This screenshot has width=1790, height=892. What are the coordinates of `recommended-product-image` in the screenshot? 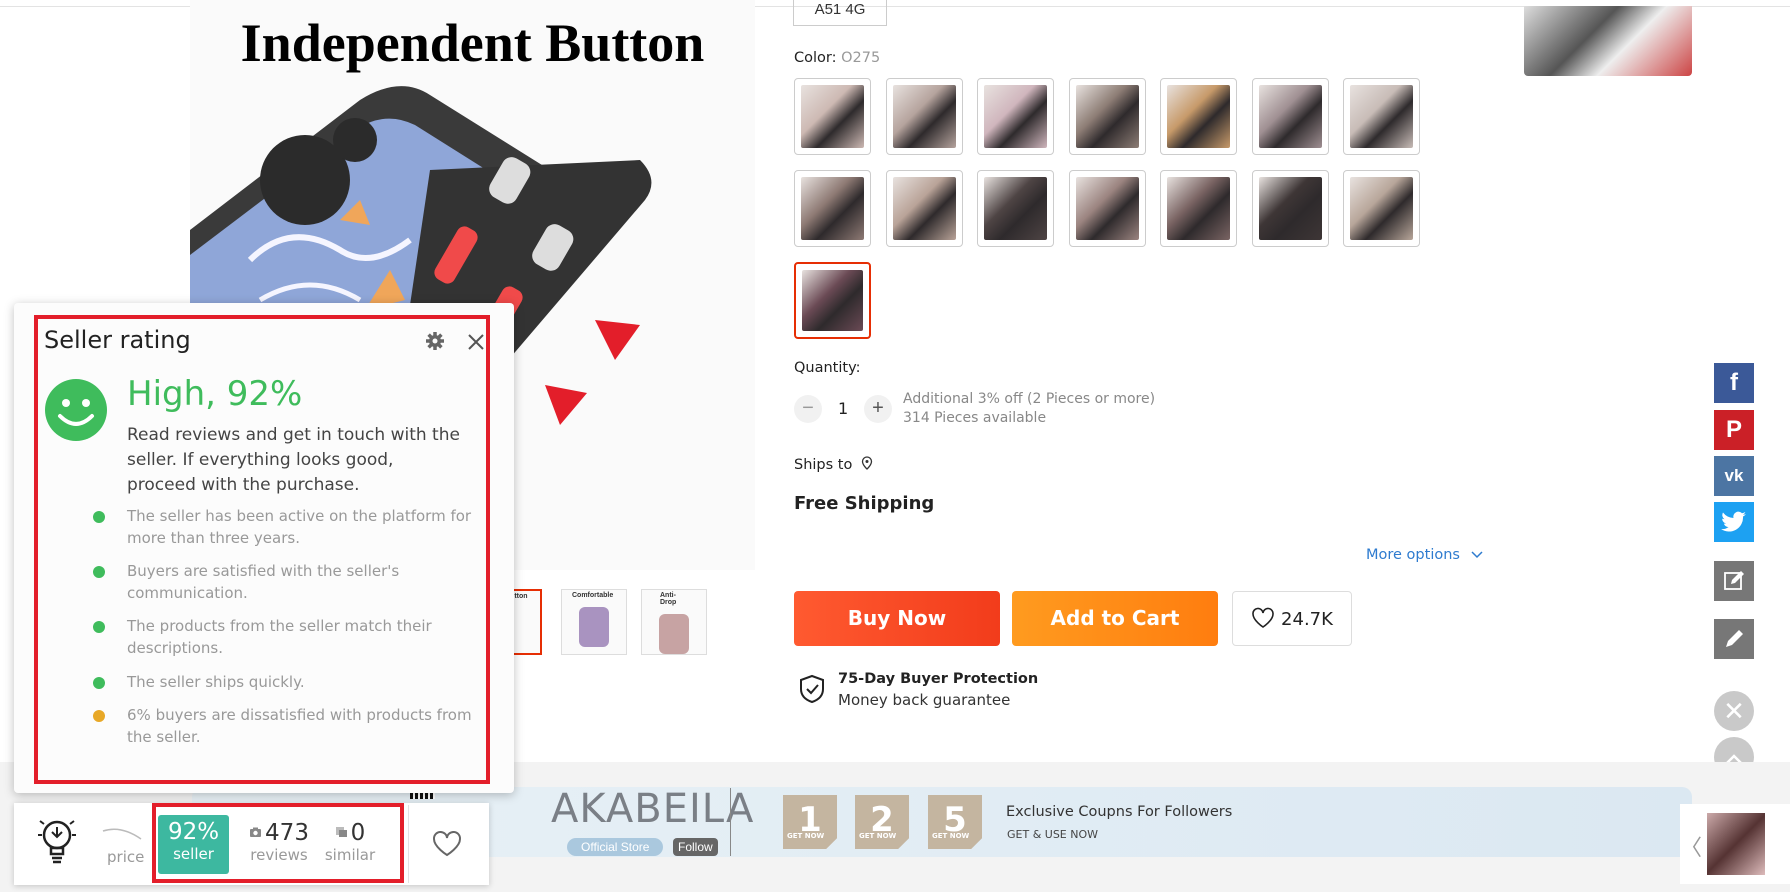 It's located at (1608, 41).